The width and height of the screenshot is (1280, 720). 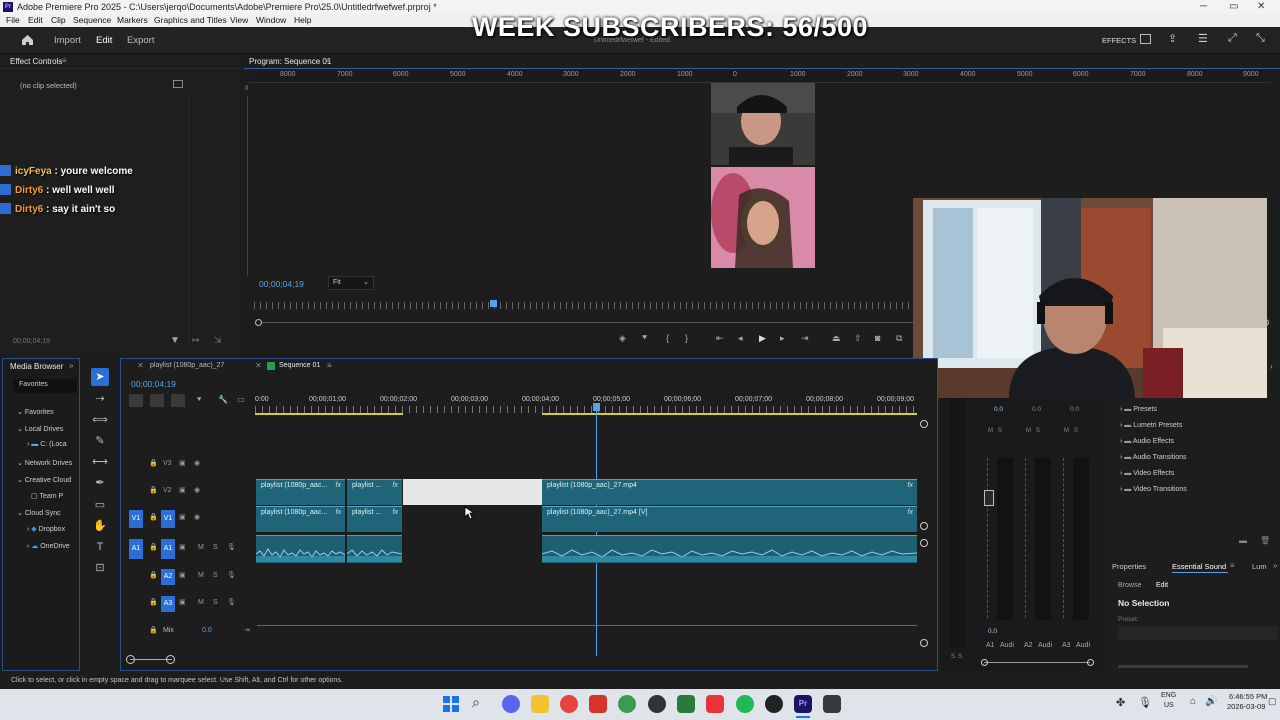 What do you see at coordinates (71, 365) in the screenshot?
I see `expand-icon: »` at bounding box center [71, 365].